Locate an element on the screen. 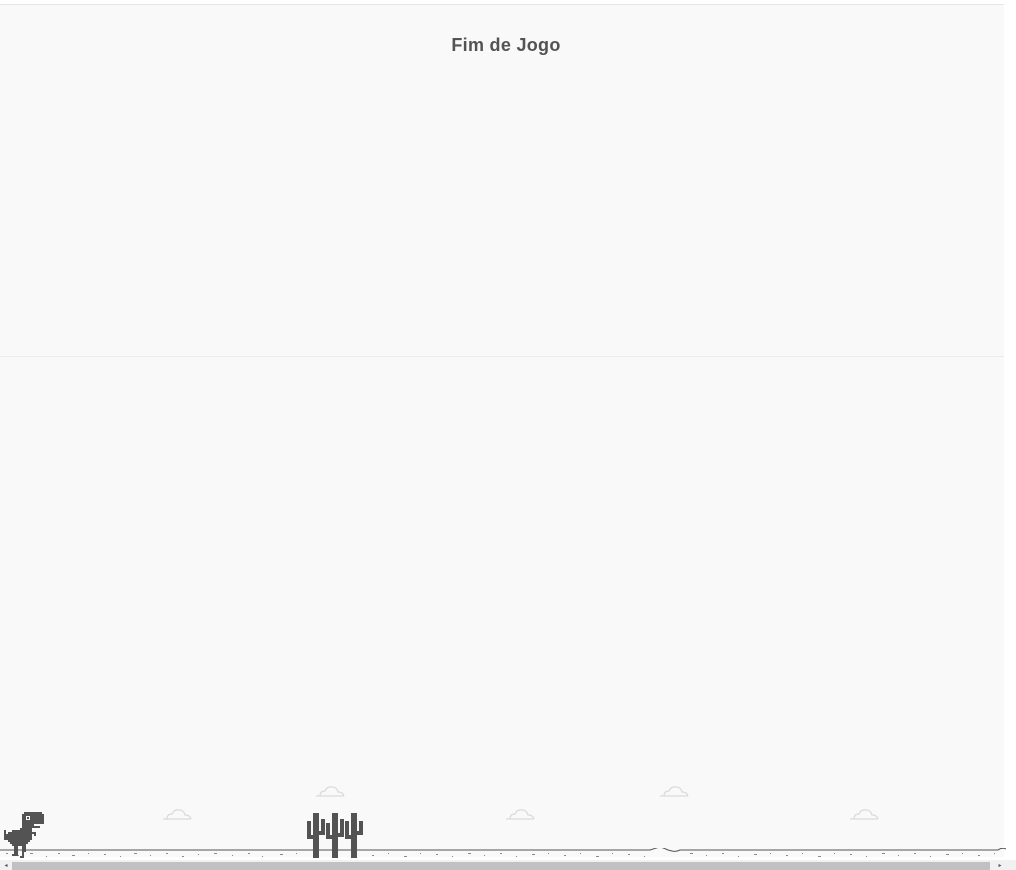 The width and height of the screenshot is (1016, 870). scroll-left-arrow-icon: ◂ is located at coordinates (6, 866).